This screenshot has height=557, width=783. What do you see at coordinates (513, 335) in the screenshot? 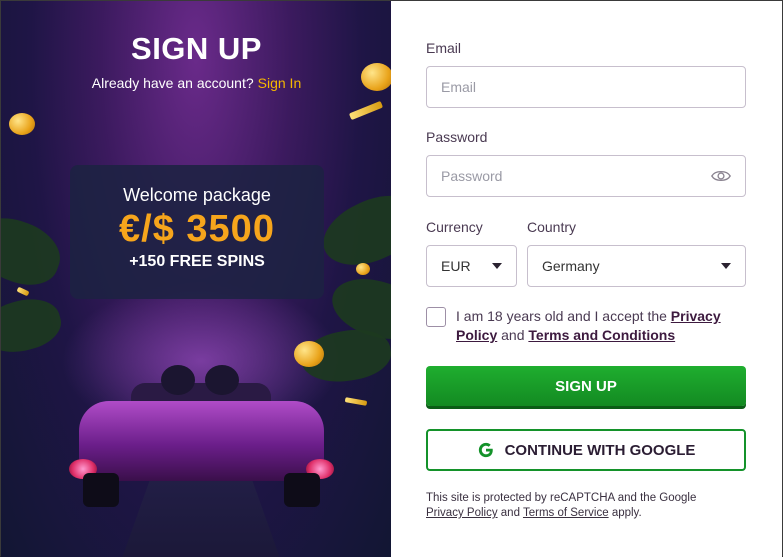
I see `terms-and: and` at bounding box center [513, 335].